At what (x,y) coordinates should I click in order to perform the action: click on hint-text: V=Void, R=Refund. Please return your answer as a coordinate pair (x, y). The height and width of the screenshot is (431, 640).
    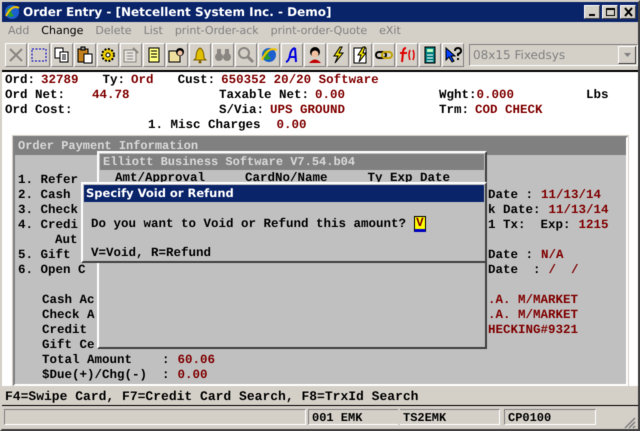
    Looking at the image, I should click on (151, 252).